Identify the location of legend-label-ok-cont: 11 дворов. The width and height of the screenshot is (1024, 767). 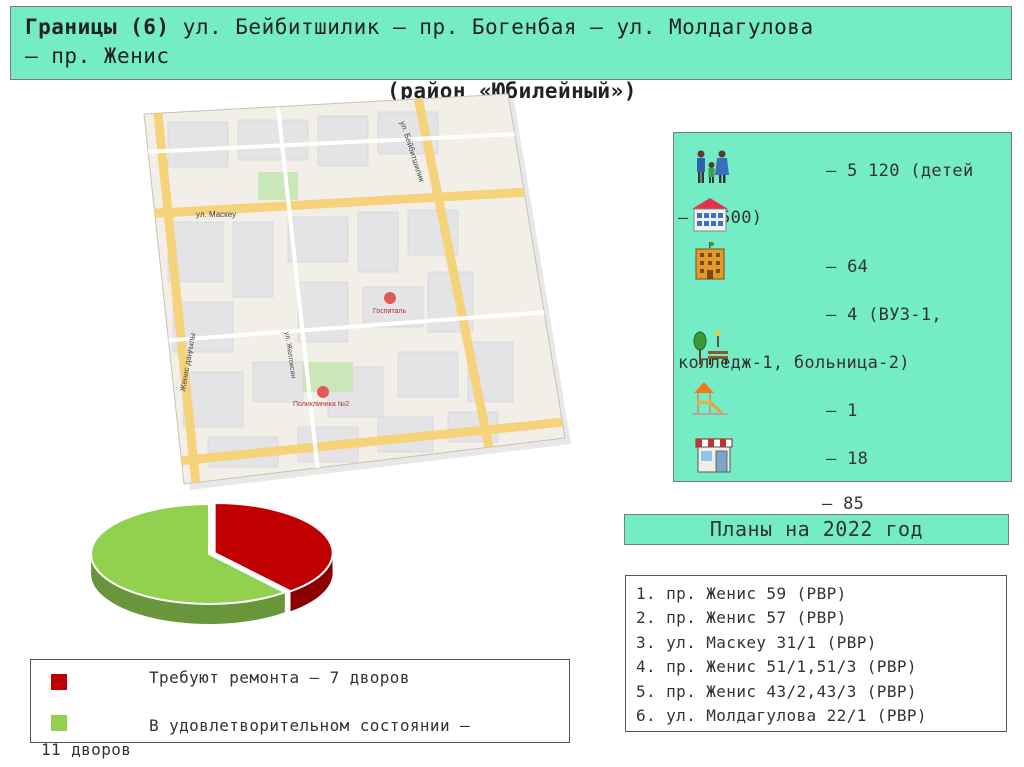
(86, 749).